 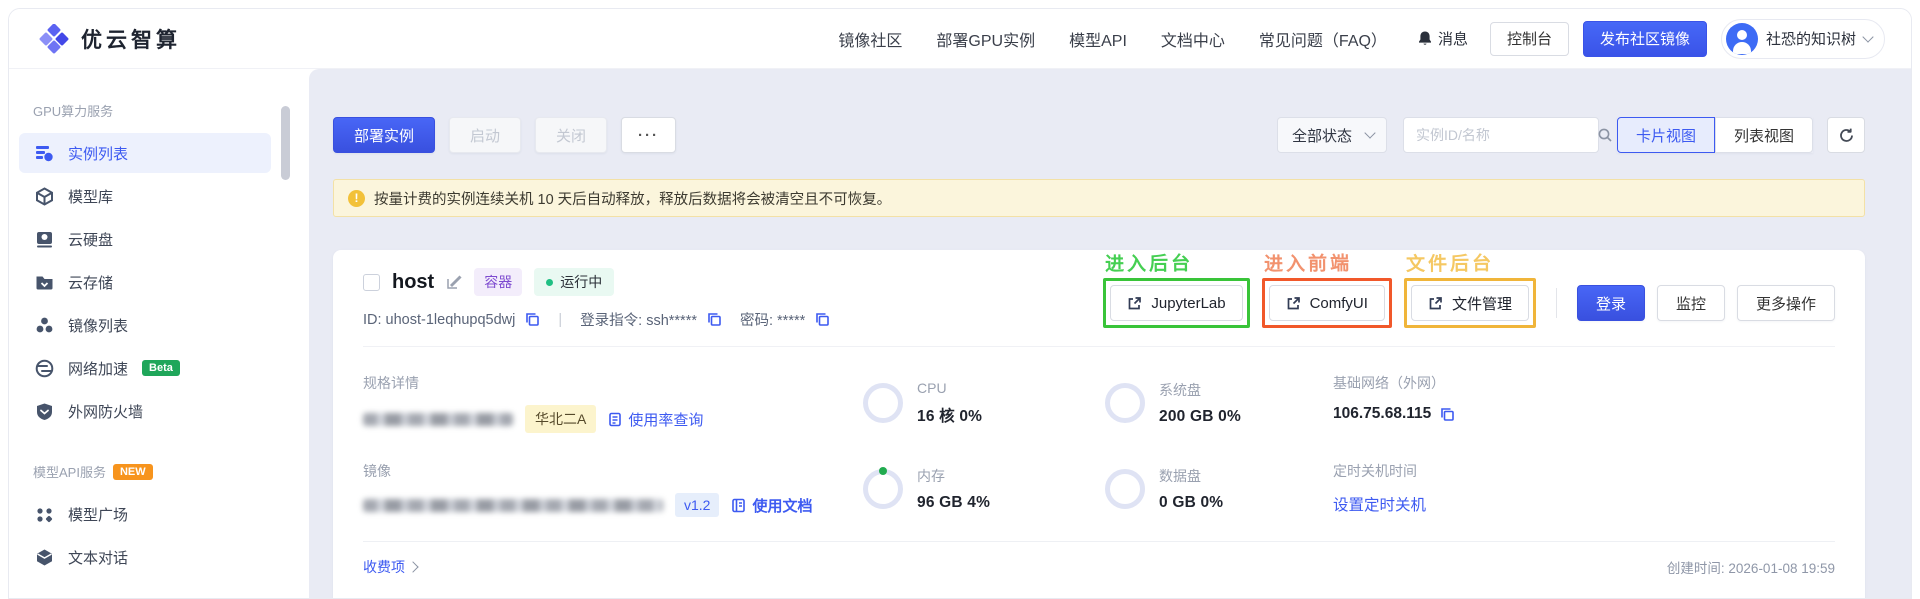 What do you see at coordinates (870, 39) in the screenshot?
I see `nav-image-community: 镜像社区` at bounding box center [870, 39].